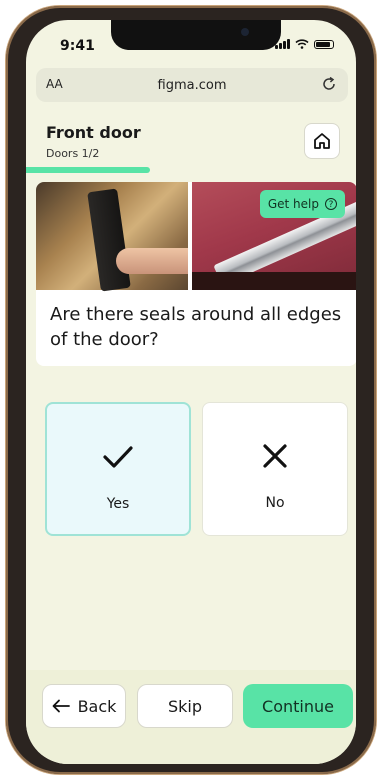  What do you see at coordinates (118, 469) in the screenshot?
I see `answer-yes: Yes` at bounding box center [118, 469].